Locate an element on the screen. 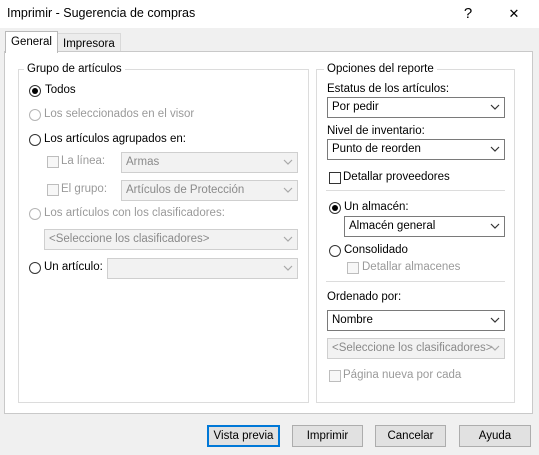  un-articulo-label: Un artículo: is located at coordinates (73, 267).